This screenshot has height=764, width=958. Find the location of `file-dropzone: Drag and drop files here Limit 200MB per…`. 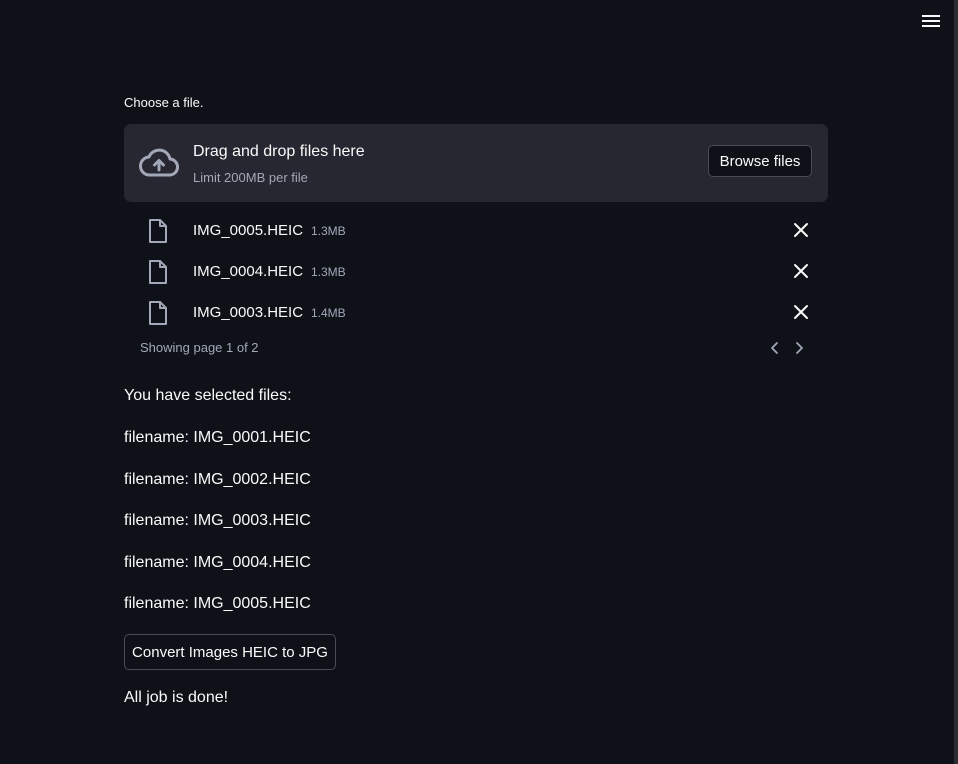

file-dropzone: Drag and drop files here Limit 200MB per… is located at coordinates (476, 163).